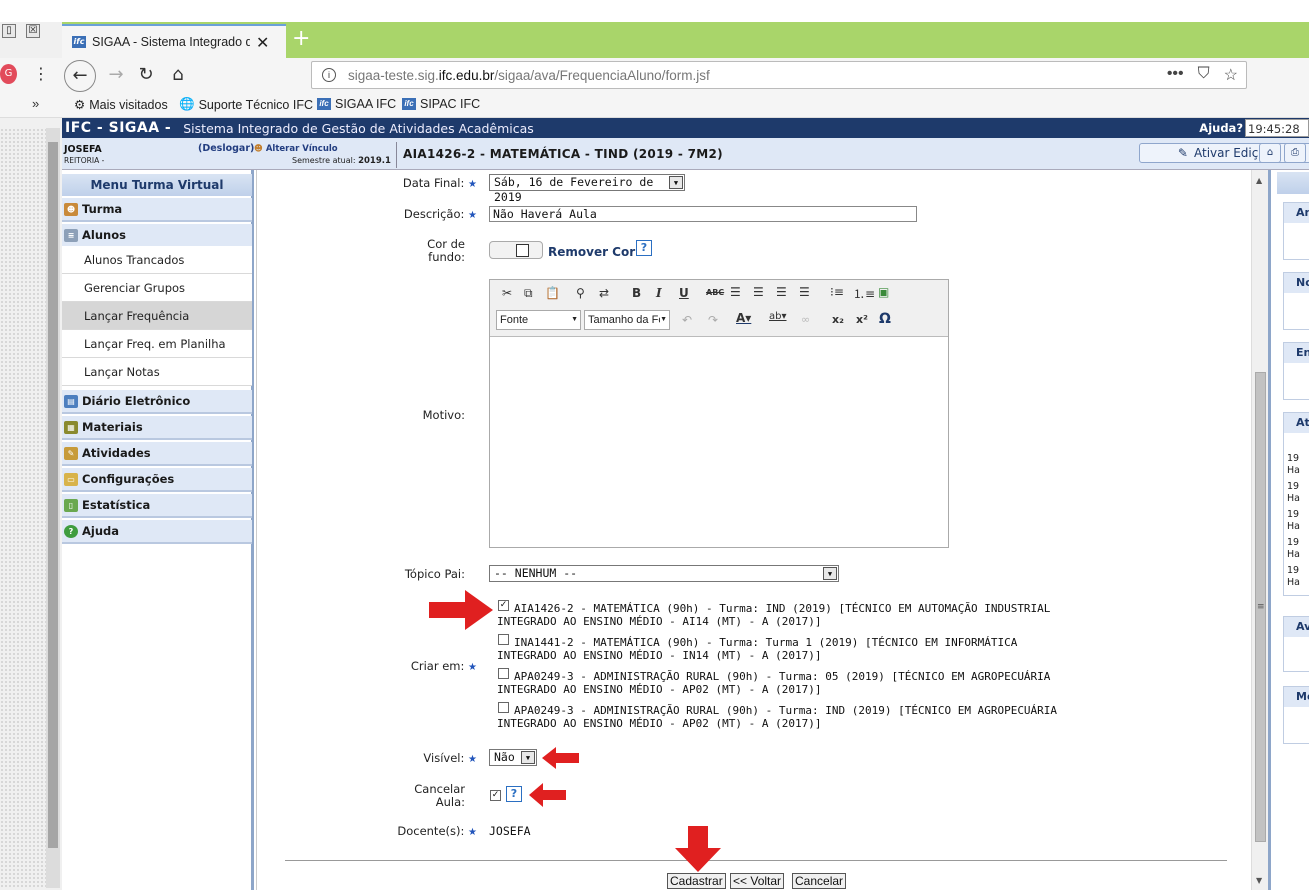  Describe the element at coordinates (157, 185) in the screenshot. I see `menu-title: Menu Turma Virtual` at that location.